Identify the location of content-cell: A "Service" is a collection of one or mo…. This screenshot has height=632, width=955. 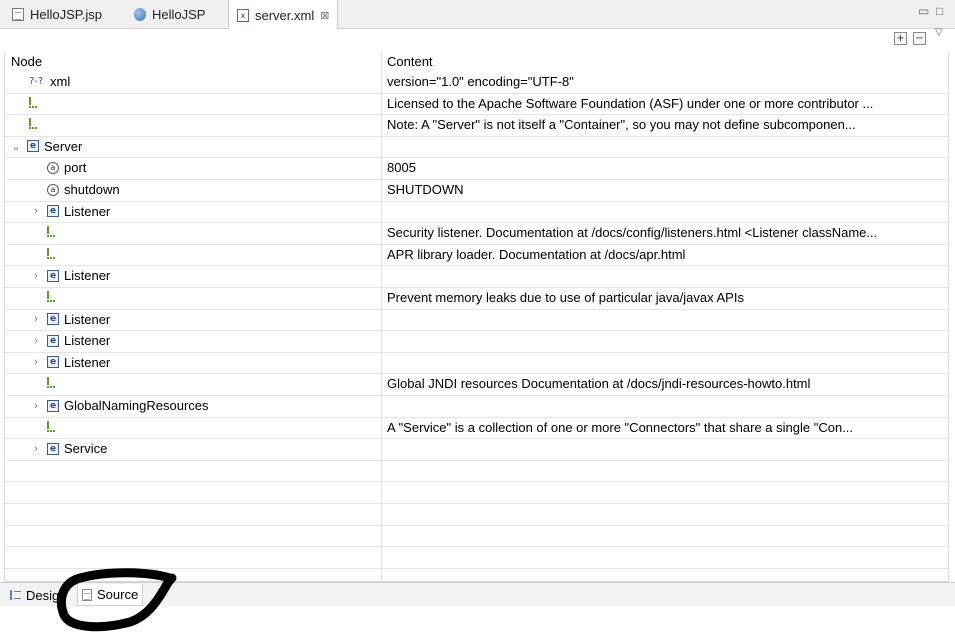
(667, 427).